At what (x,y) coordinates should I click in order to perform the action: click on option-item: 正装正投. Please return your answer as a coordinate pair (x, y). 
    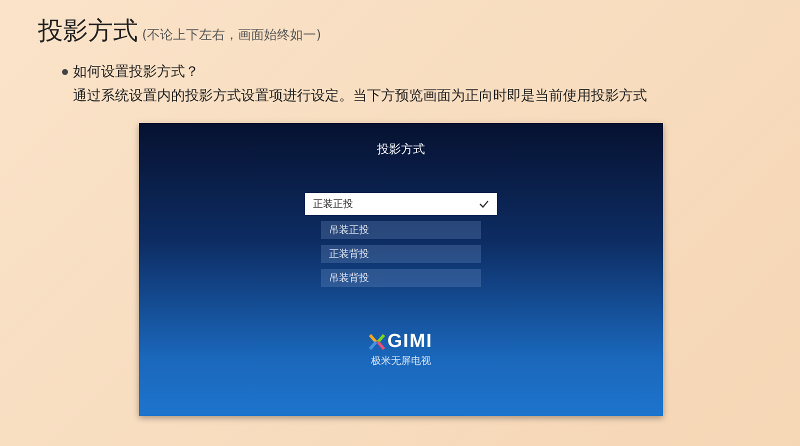
    Looking at the image, I should click on (401, 204).